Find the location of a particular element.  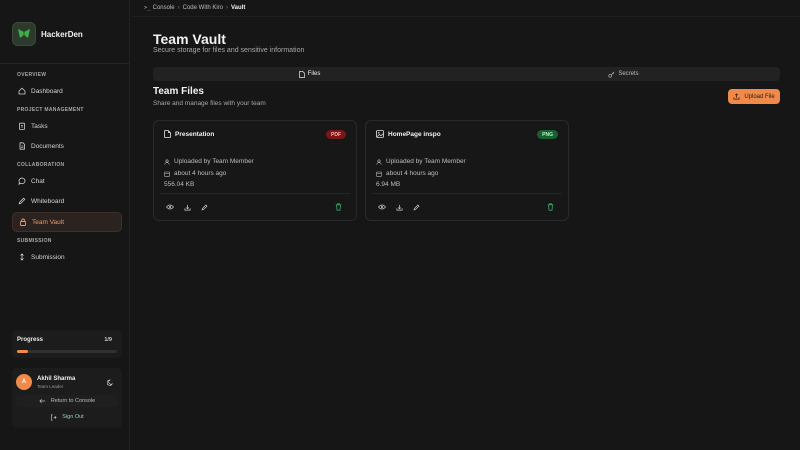

sign-out-icon is located at coordinates (53, 417).